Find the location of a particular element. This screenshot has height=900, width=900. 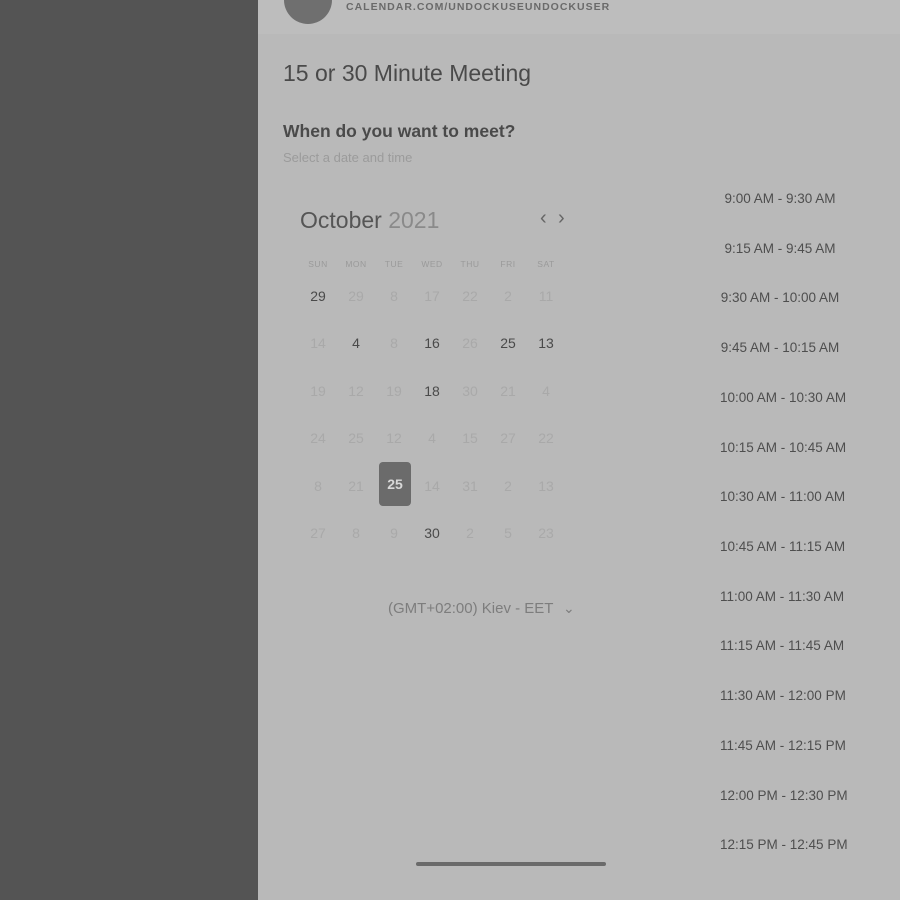

avatar is located at coordinates (308, 12).